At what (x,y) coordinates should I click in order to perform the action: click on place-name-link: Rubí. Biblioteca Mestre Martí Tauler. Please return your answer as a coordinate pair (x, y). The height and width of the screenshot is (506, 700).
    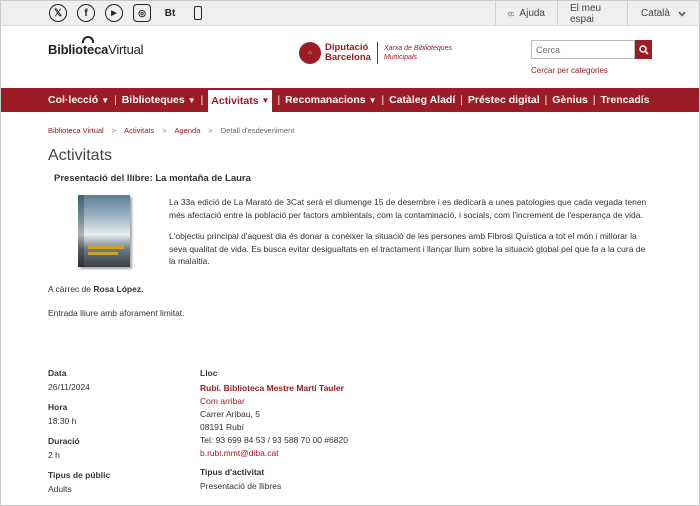
    Looking at the image, I should click on (350, 388).